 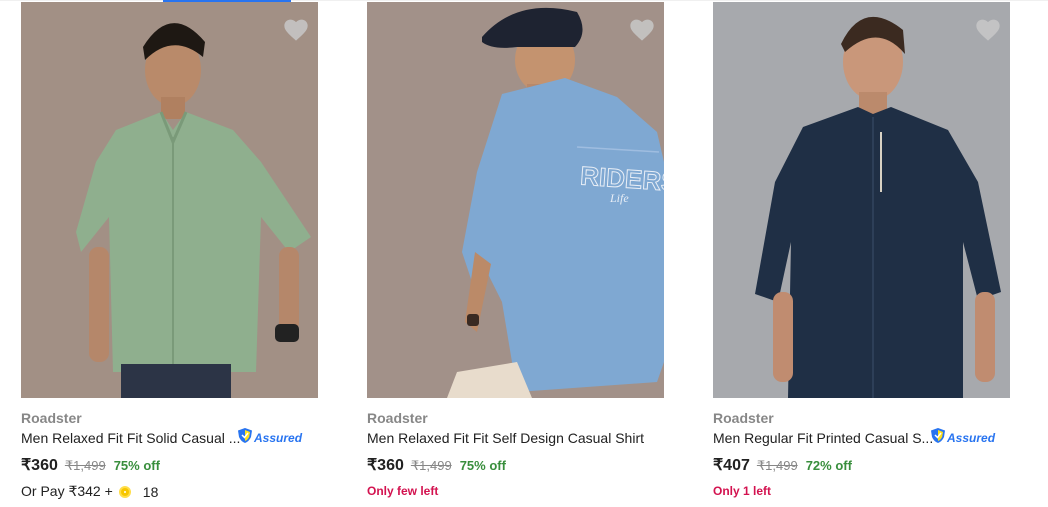 I want to click on discount-label: 72% off, so click(x=828, y=465).